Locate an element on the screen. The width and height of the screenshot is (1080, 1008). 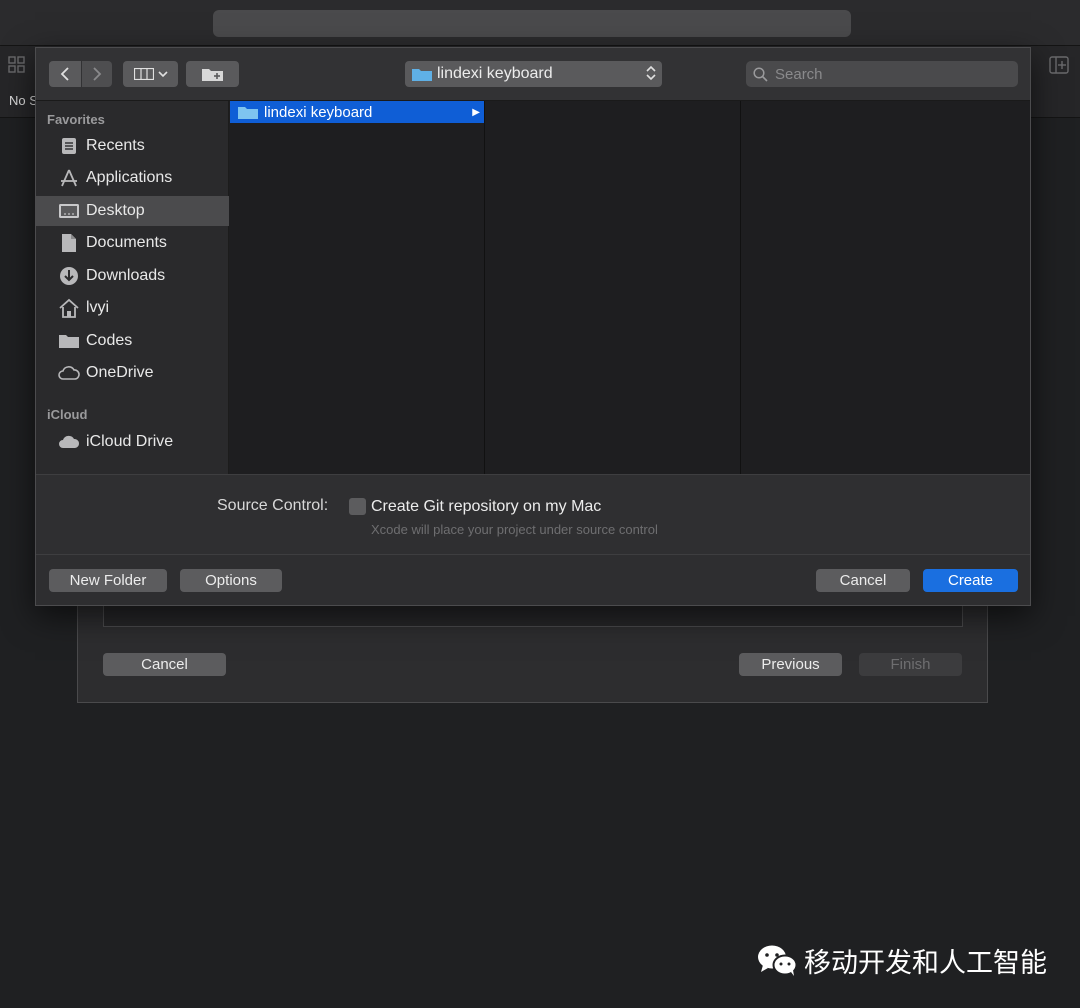
new-folder-icon is located at coordinates (212, 75).